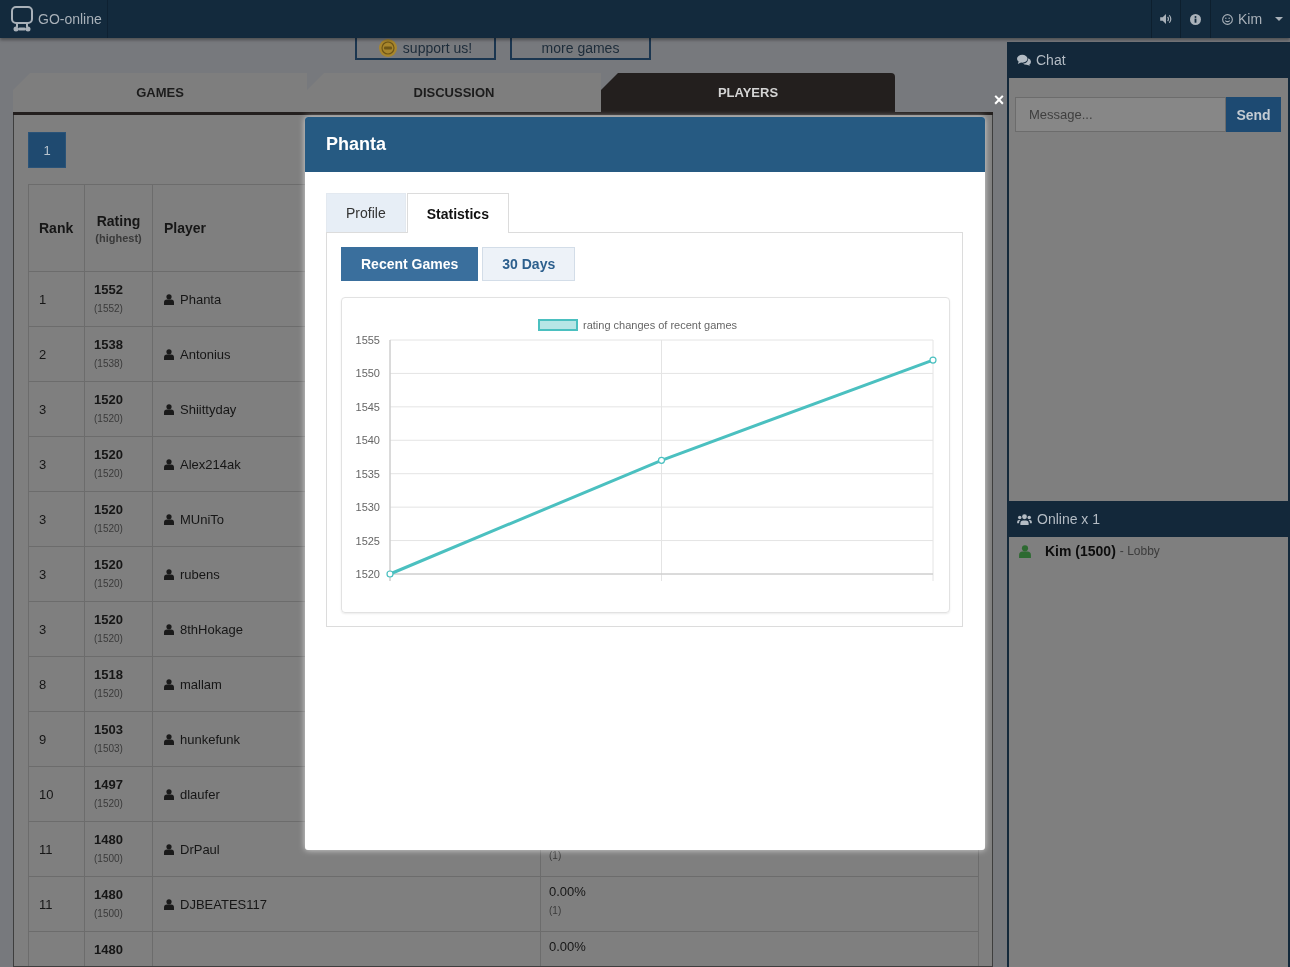 The height and width of the screenshot is (967, 1290). Describe the element at coordinates (108, 364) in the screenshot. I see `highest-rating: (1538)` at that location.